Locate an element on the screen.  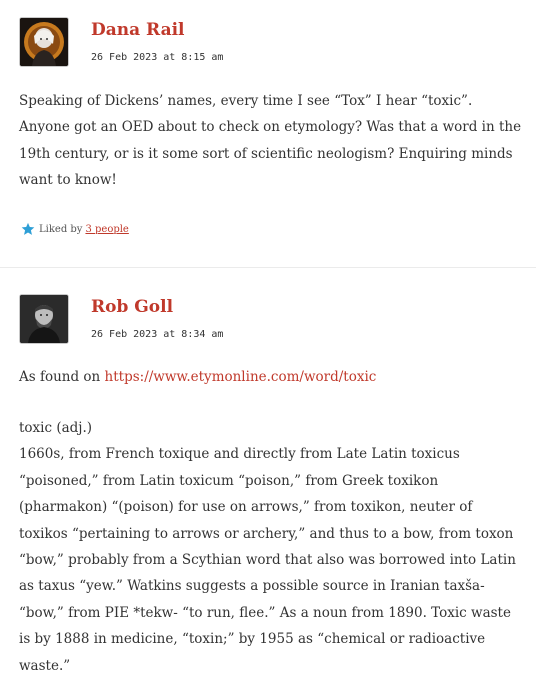
comment-body-line: waste.” is located at coordinates (45, 665).